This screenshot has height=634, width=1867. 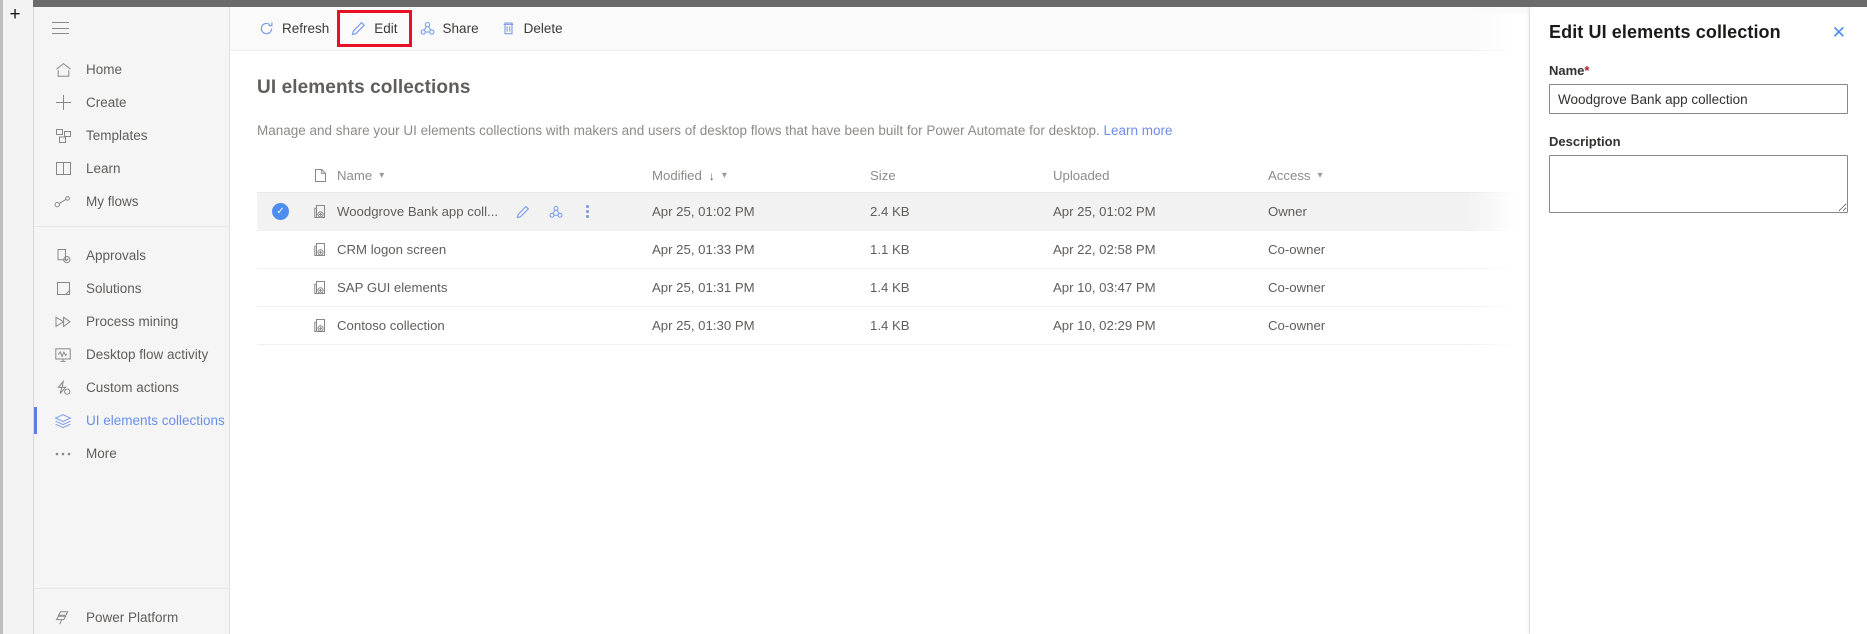 What do you see at coordinates (382, 175) in the screenshot?
I see `chevron-down-icon: ▾` at bounding box center [382, 175].